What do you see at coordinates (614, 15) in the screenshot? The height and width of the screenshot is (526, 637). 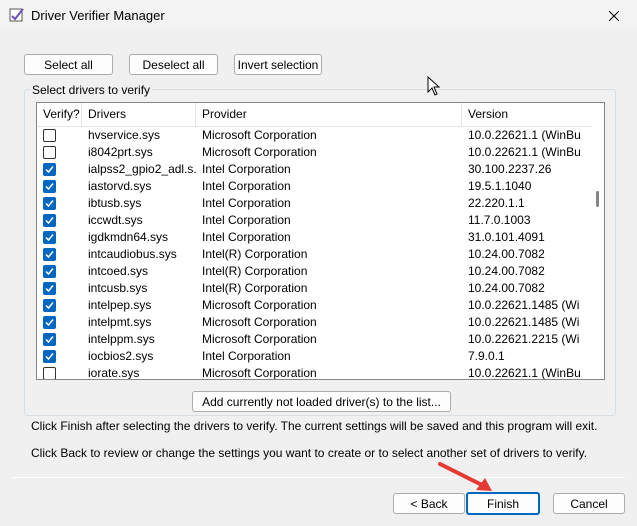 I see `close-button` at bounding box center [614, 15].